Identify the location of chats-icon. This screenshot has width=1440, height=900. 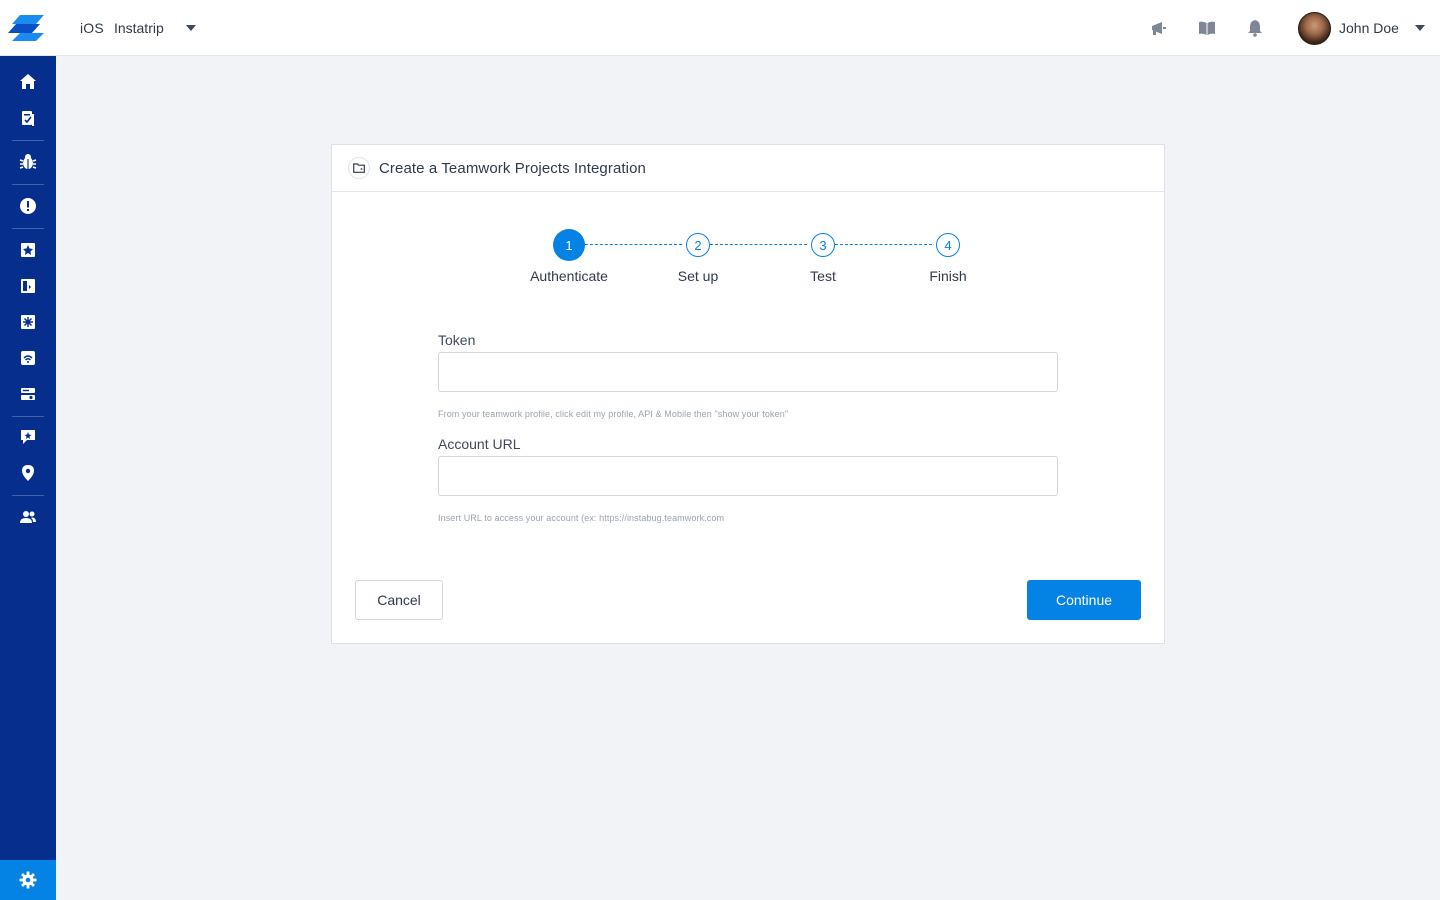
(28, 437).